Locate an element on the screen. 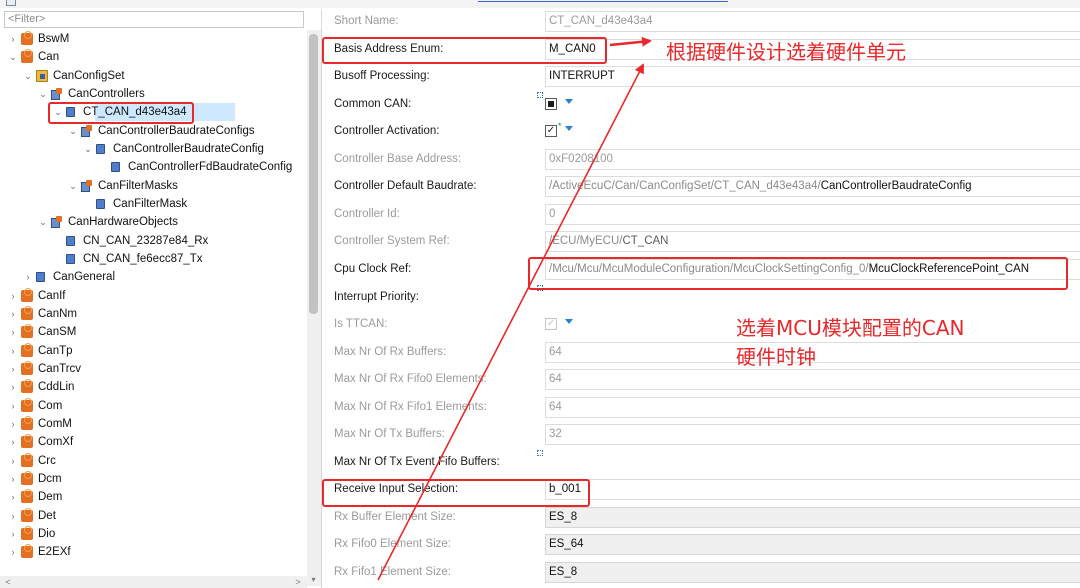  tree-item: › CanTp is located at coordinates (152, 351).